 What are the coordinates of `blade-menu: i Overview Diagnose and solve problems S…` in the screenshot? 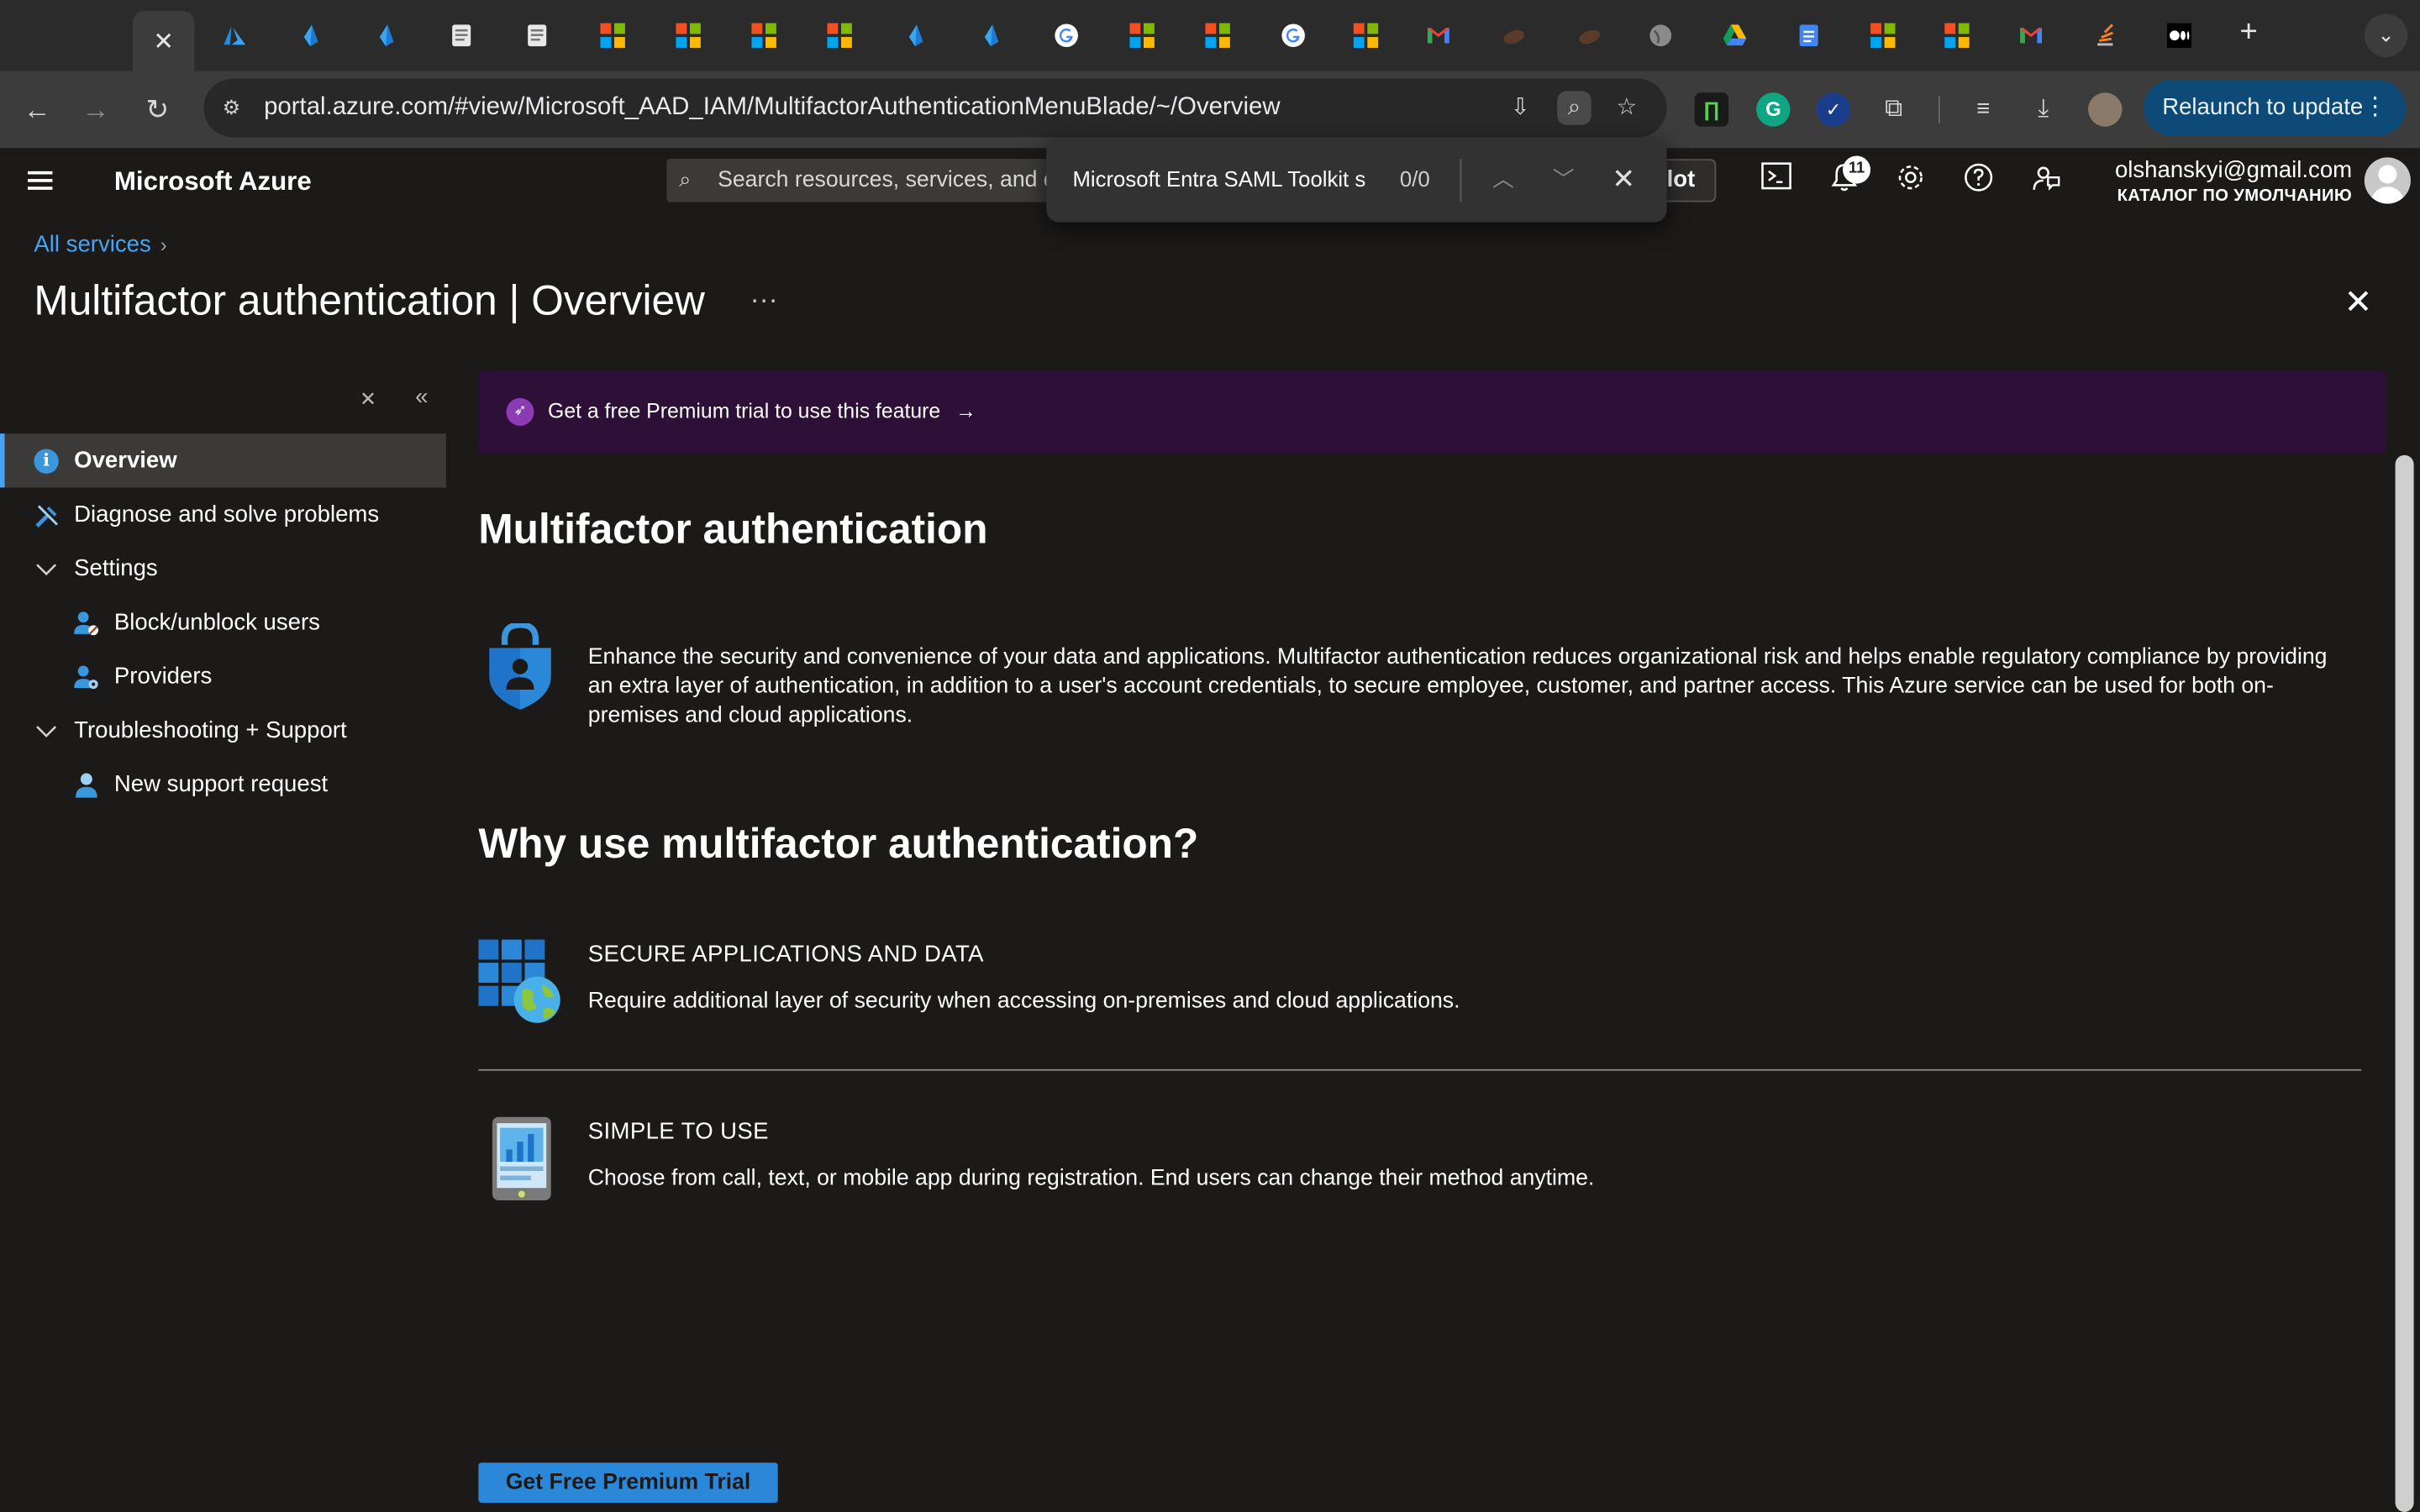 It's located at (223, 622).